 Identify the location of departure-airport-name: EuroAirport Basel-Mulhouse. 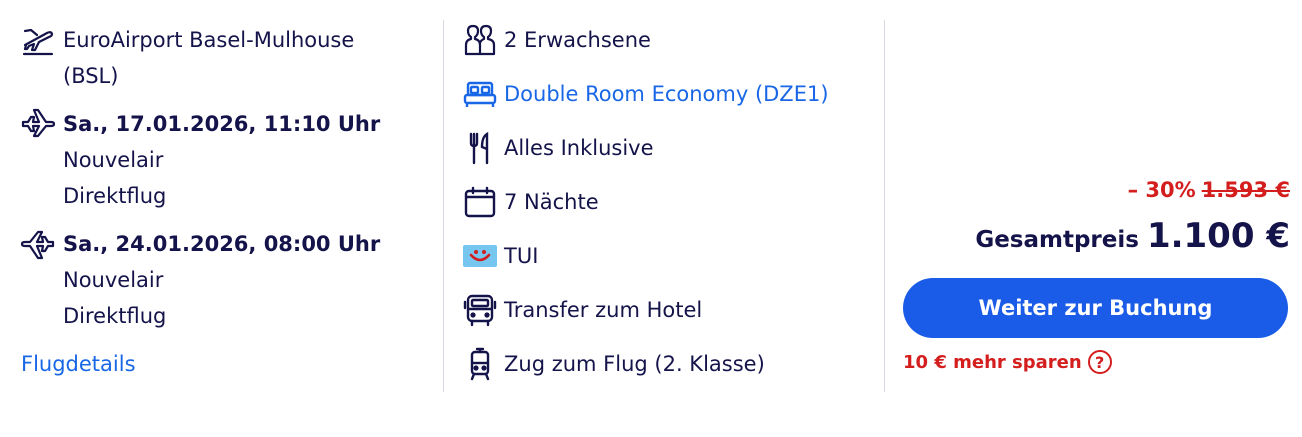
(209, 40).